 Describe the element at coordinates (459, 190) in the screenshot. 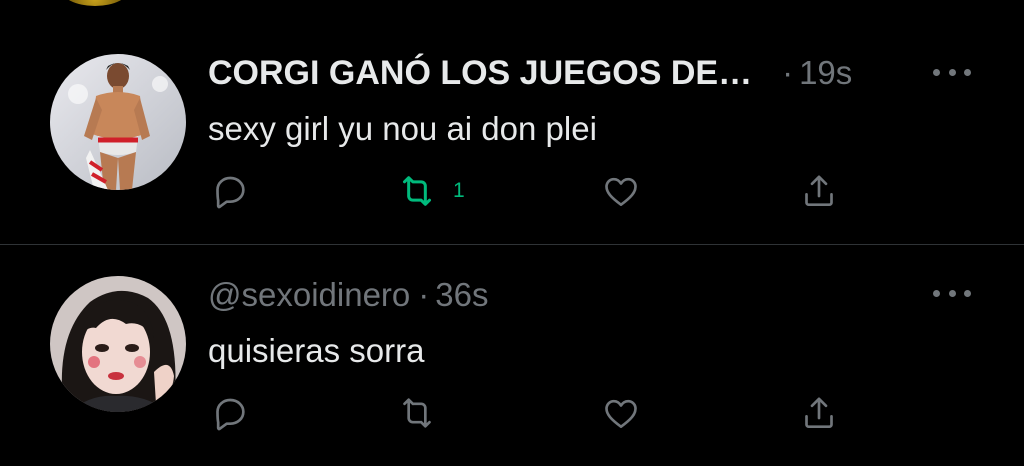

I see `retweet-count: 1` at that location.